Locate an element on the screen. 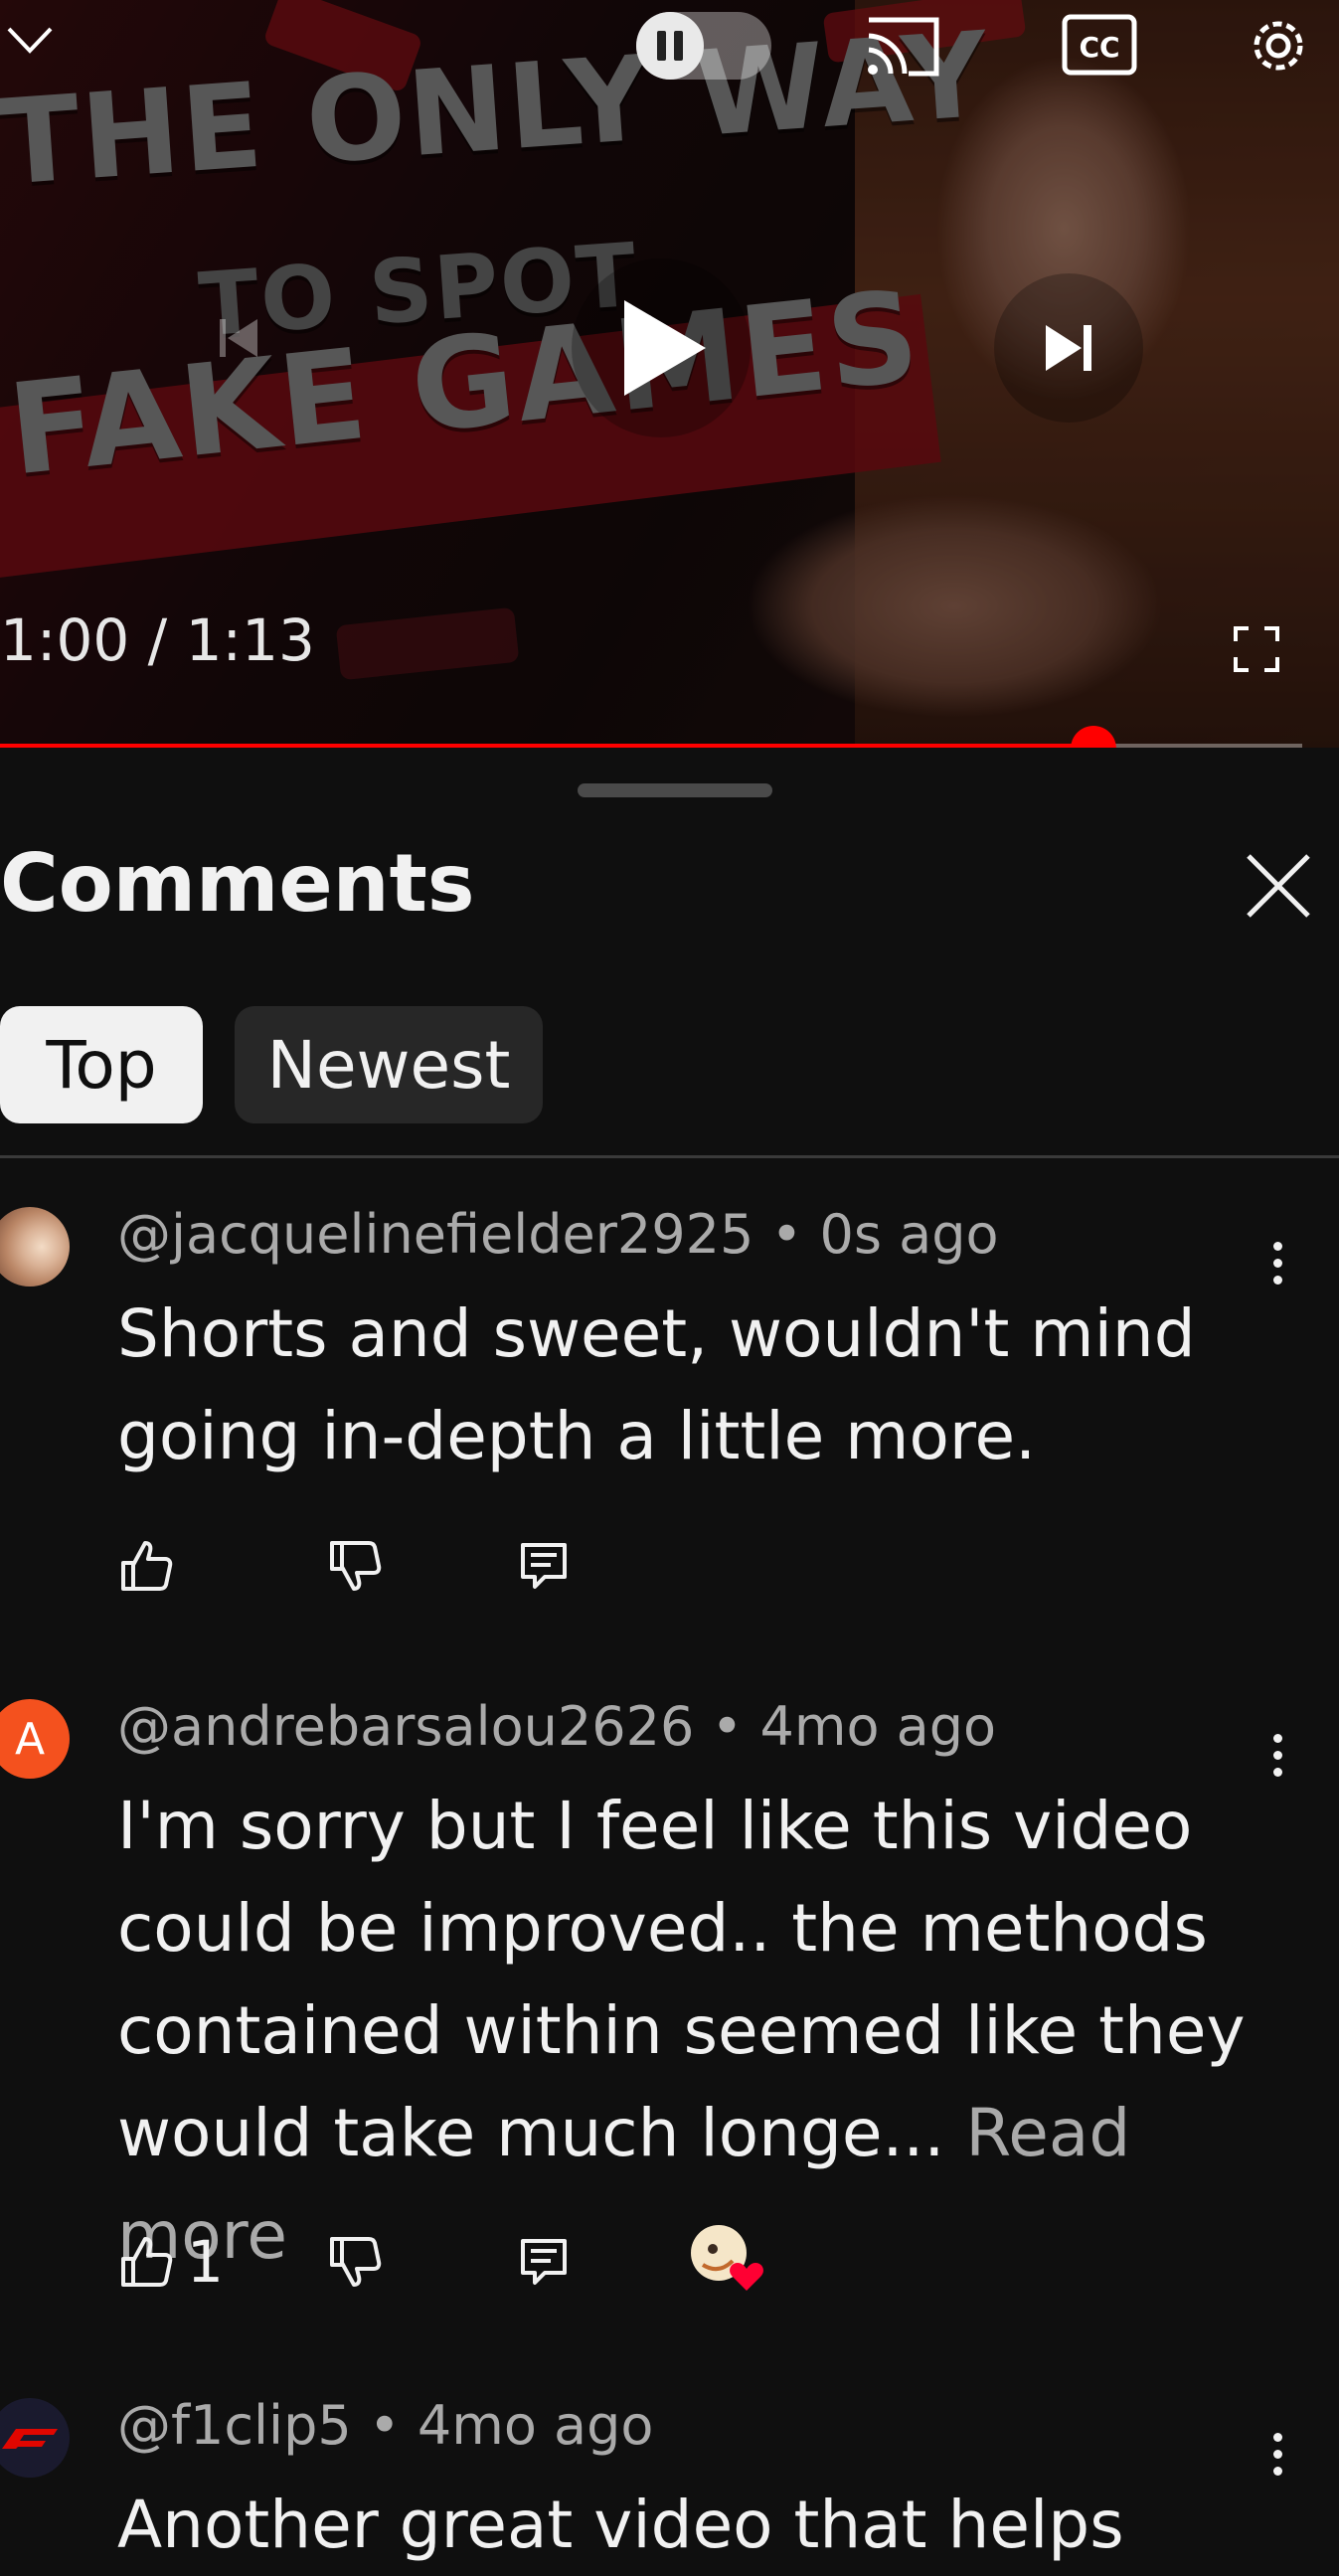 The height and width of the screenshot is (2576, 1339). time-display: 1:00 / 1:13 is located at coordinates (157, 640).